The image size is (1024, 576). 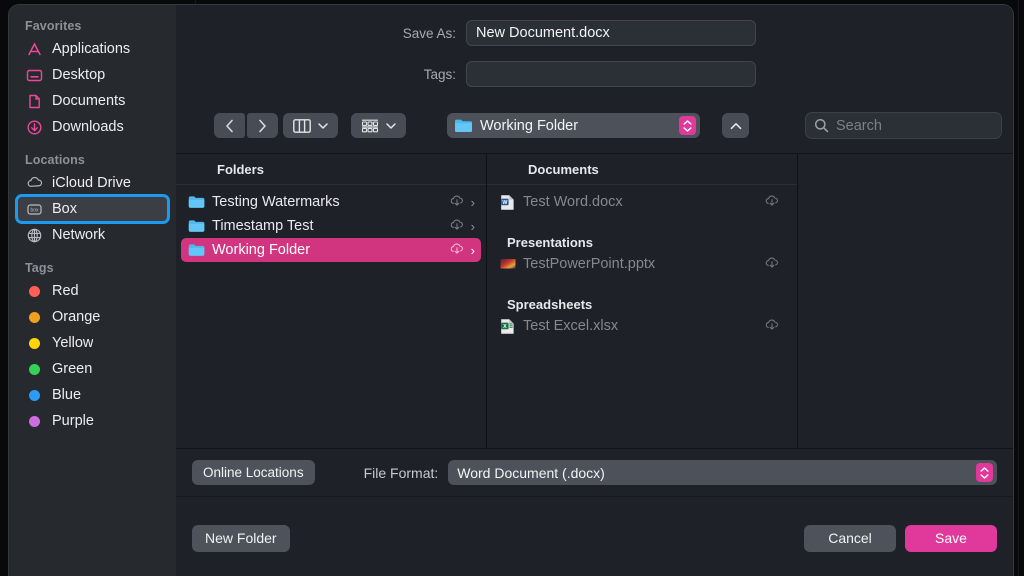 I want to click on save-as-row: Save As: New Document.docx, so click(x=556, y=33).